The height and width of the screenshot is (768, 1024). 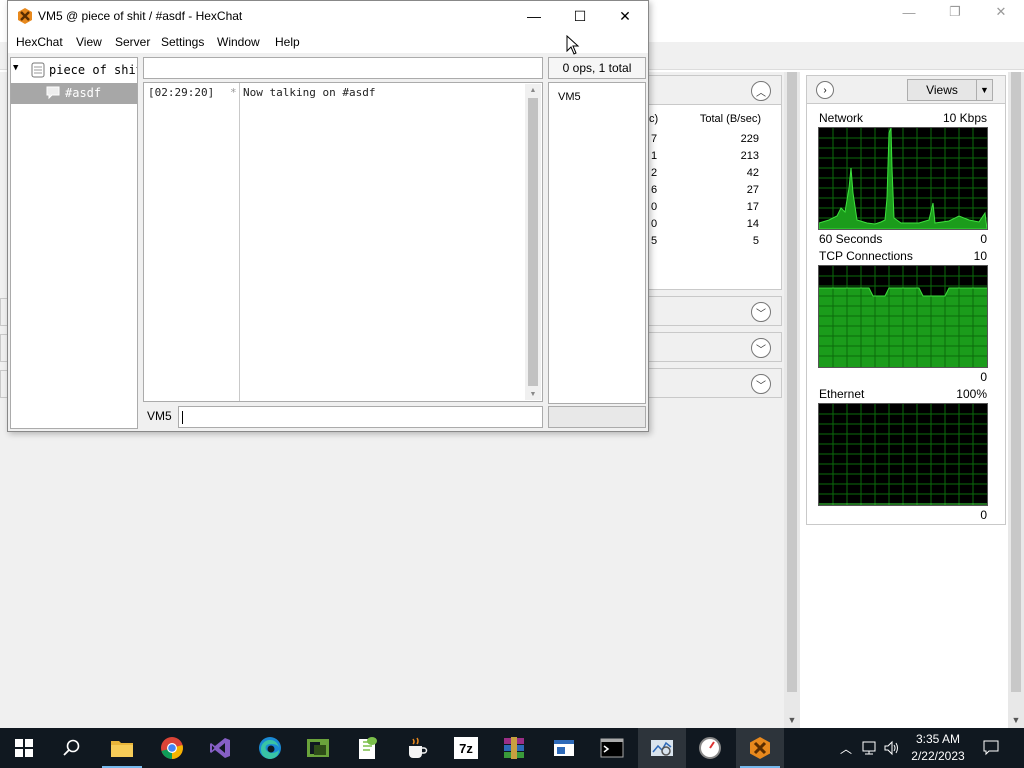 I want to click on ethernet-graph-svg, so click(x=903, y=454).